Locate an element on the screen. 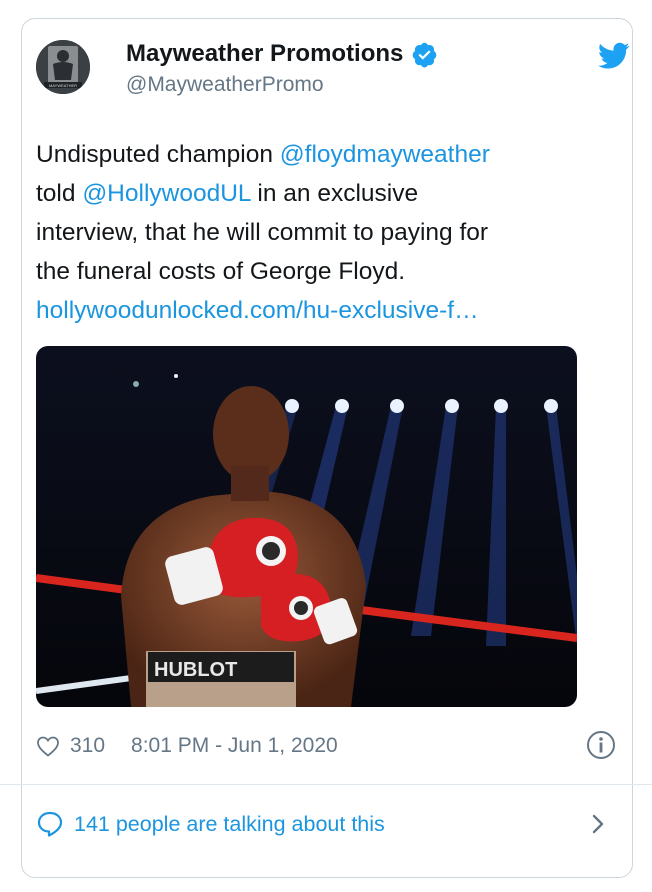  mention-floydmayweather: @floydmayweather is located at coordinates (385, 154).